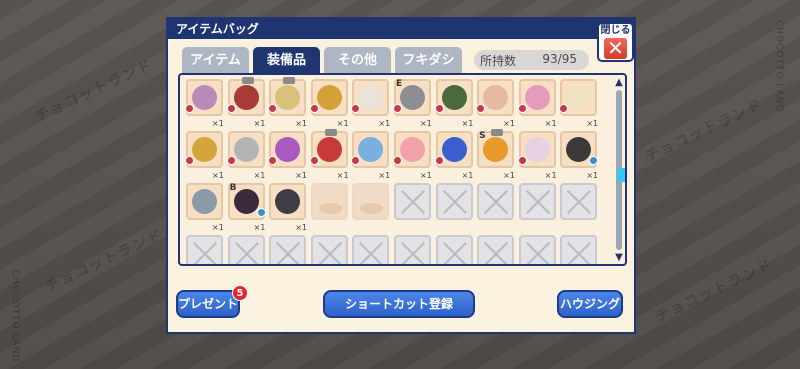 This screenshot has height=369, width=800. Describe the element at coordinates (330, 208) in the screenshot. I see `slot-placeholder` at that location.